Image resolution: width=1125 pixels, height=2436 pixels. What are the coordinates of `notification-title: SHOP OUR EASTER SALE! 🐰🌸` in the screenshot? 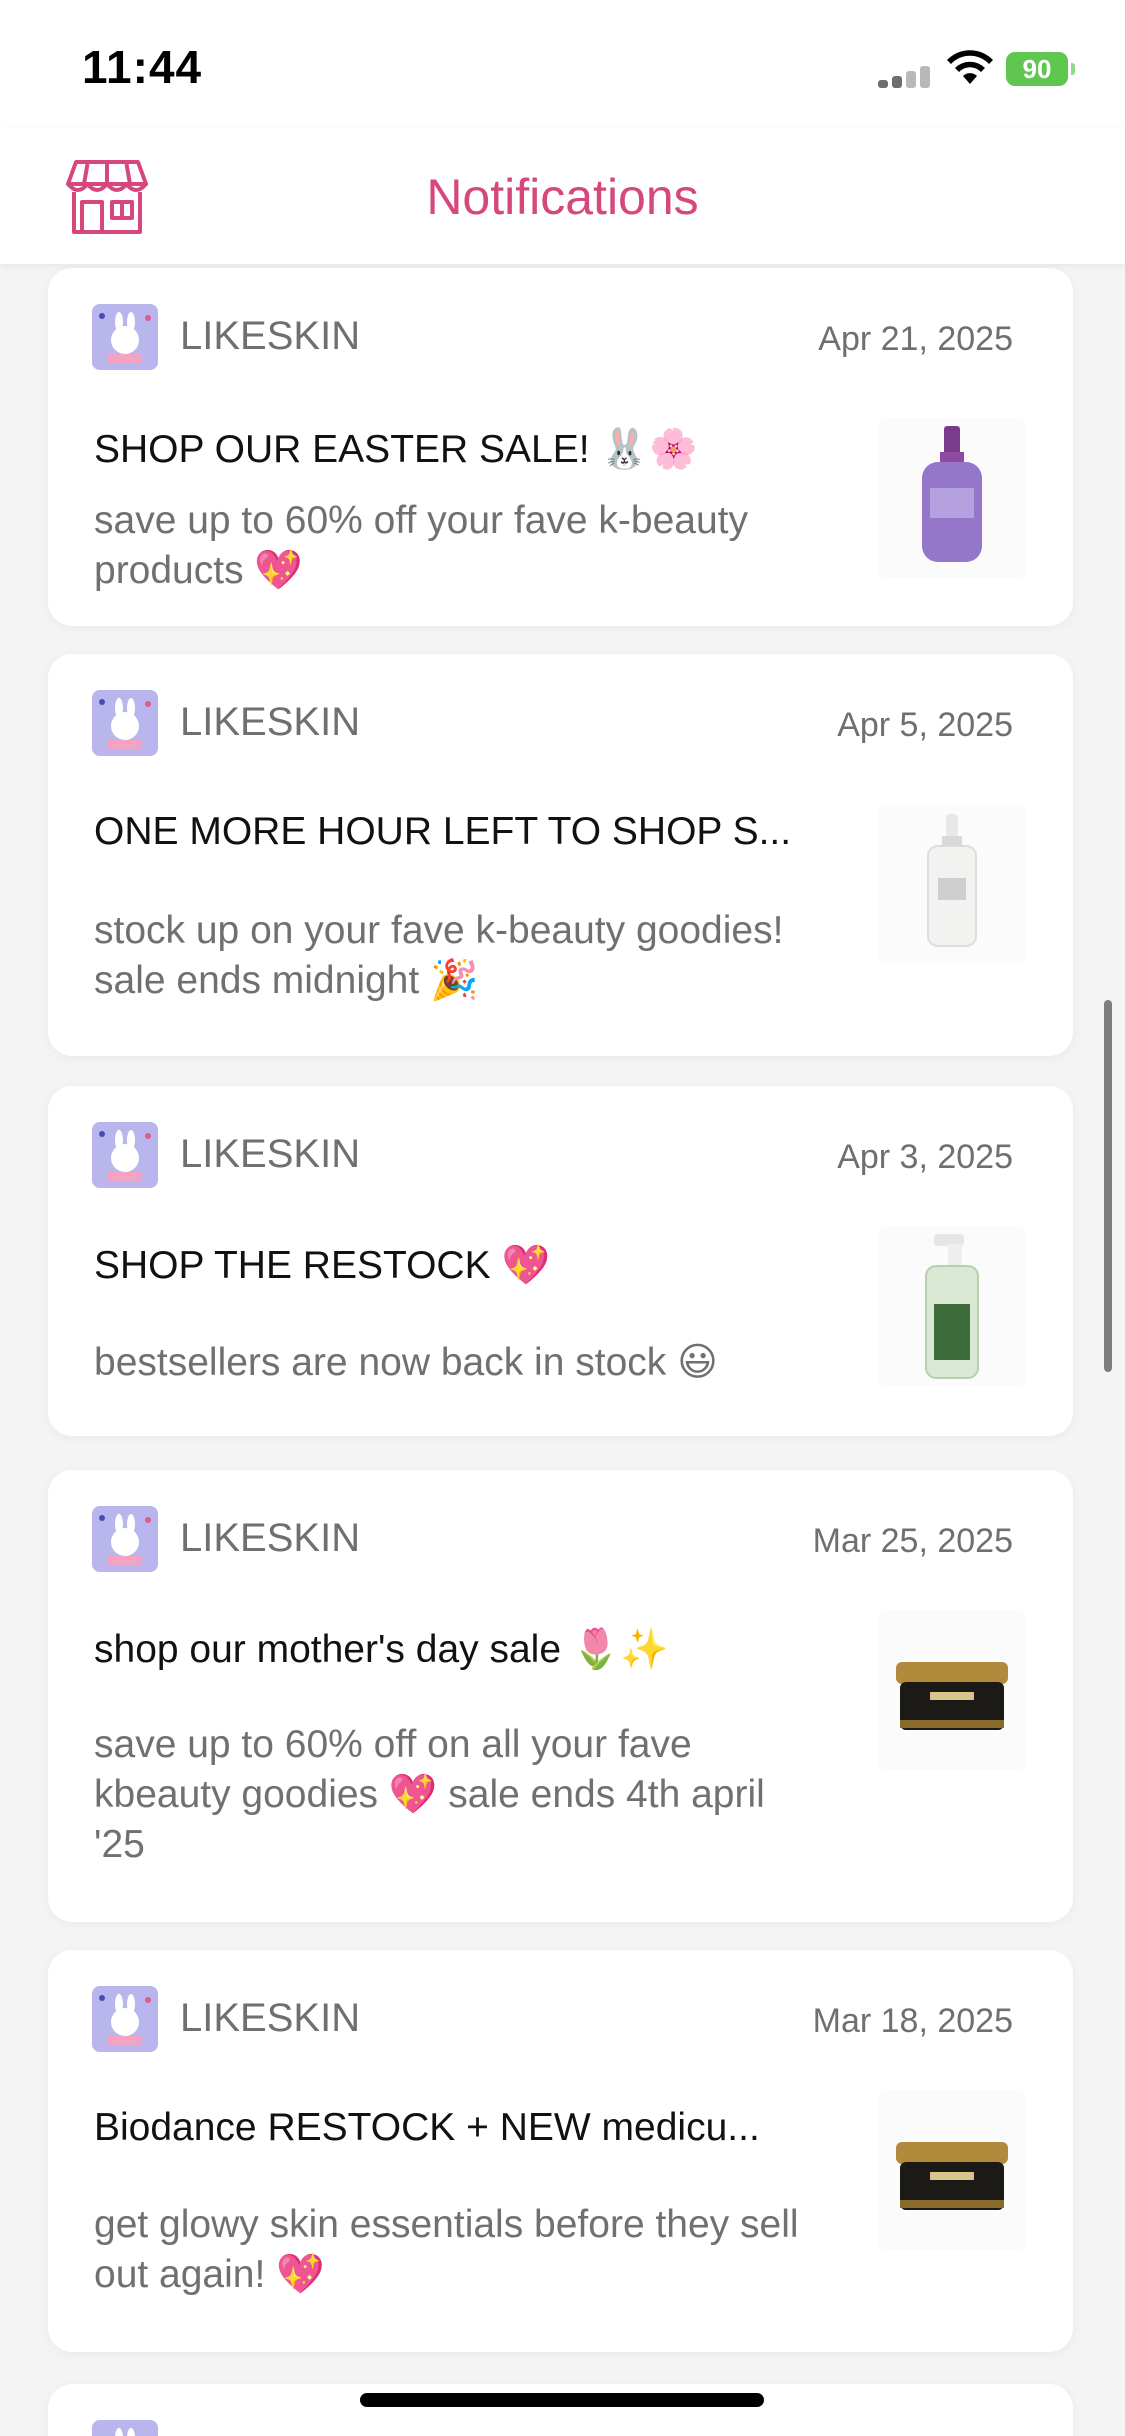 It's located at (396, 449).